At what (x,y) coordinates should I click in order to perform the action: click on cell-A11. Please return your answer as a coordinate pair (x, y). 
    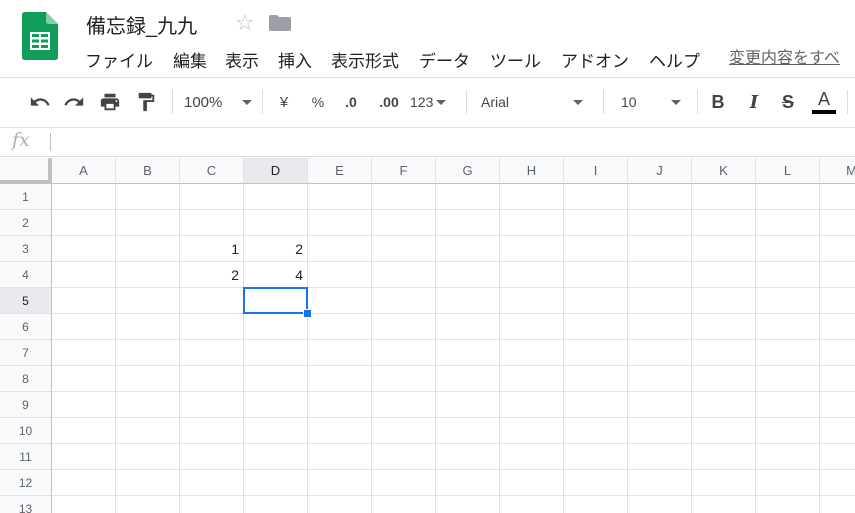
    Looking at the image, I should click on (84, 457).